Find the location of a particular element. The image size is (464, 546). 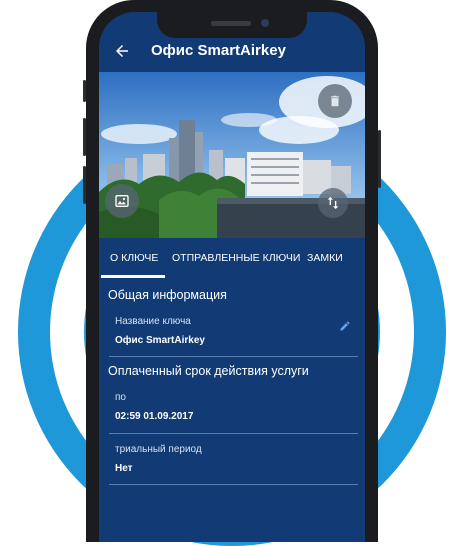

image-icon is located at coordinates (122, 201).